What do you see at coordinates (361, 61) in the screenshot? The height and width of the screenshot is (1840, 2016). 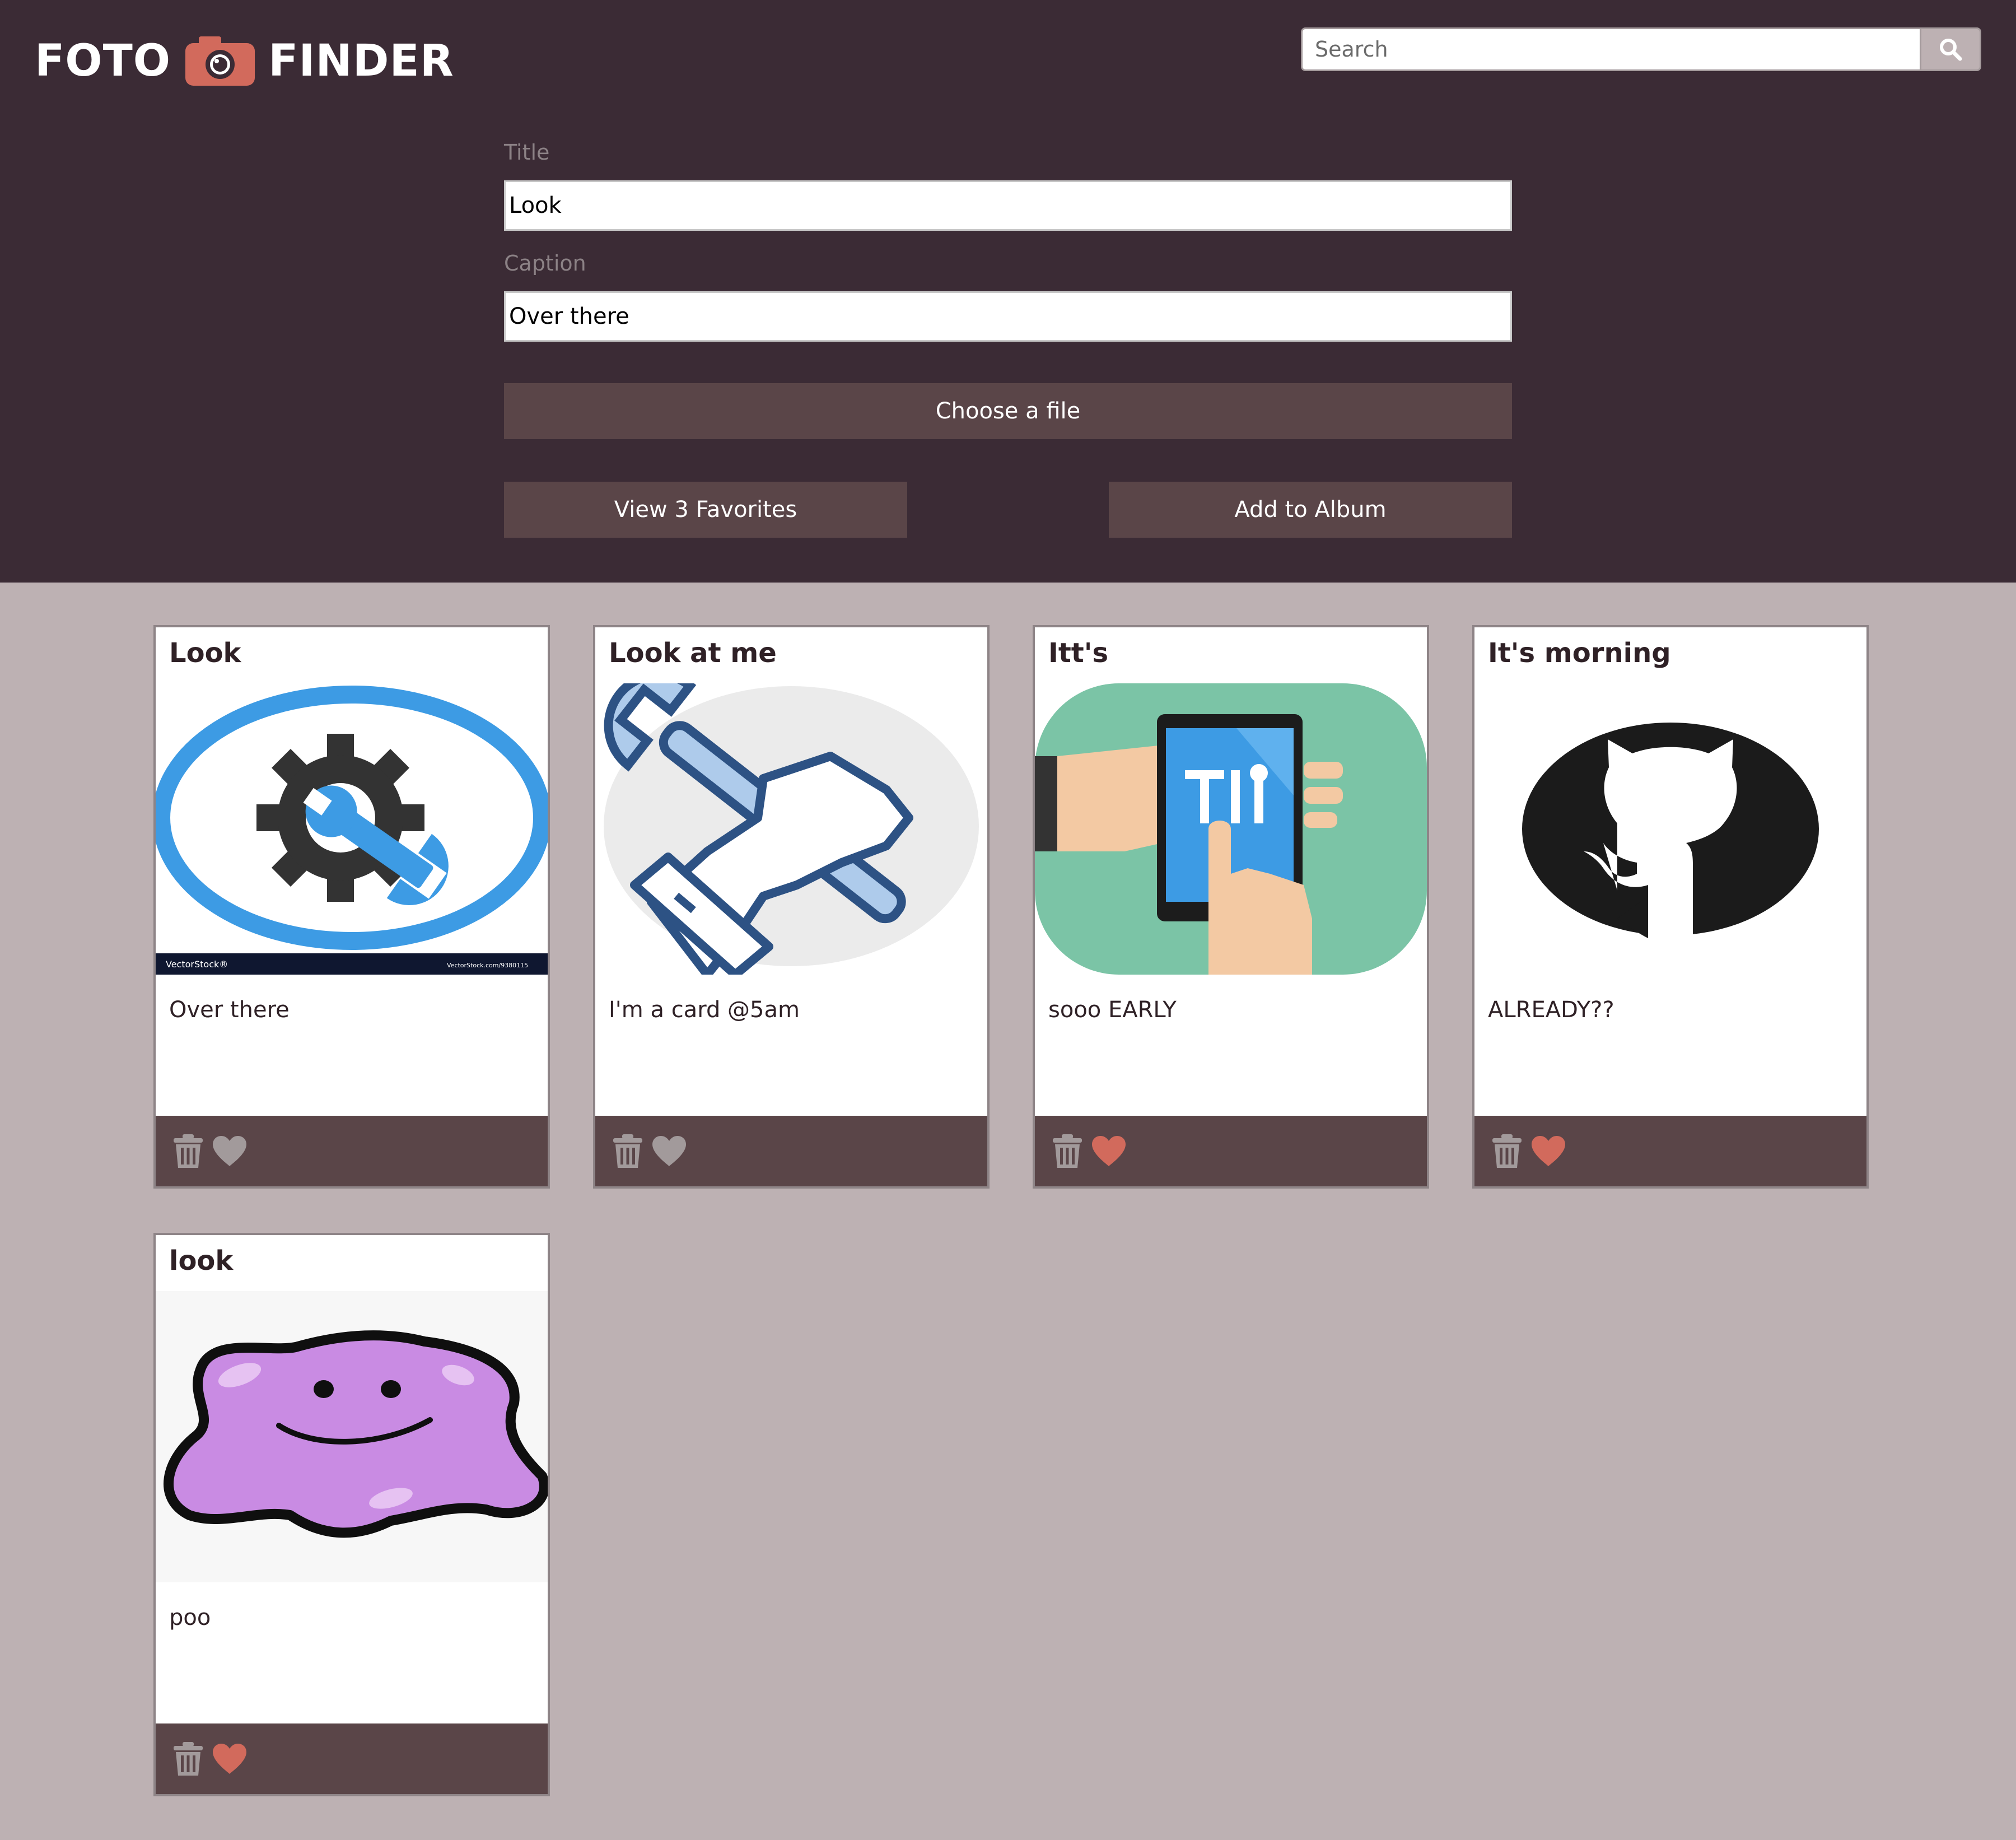 I see `logo-text-finder: FINDER` at bounding box center [361, 61].